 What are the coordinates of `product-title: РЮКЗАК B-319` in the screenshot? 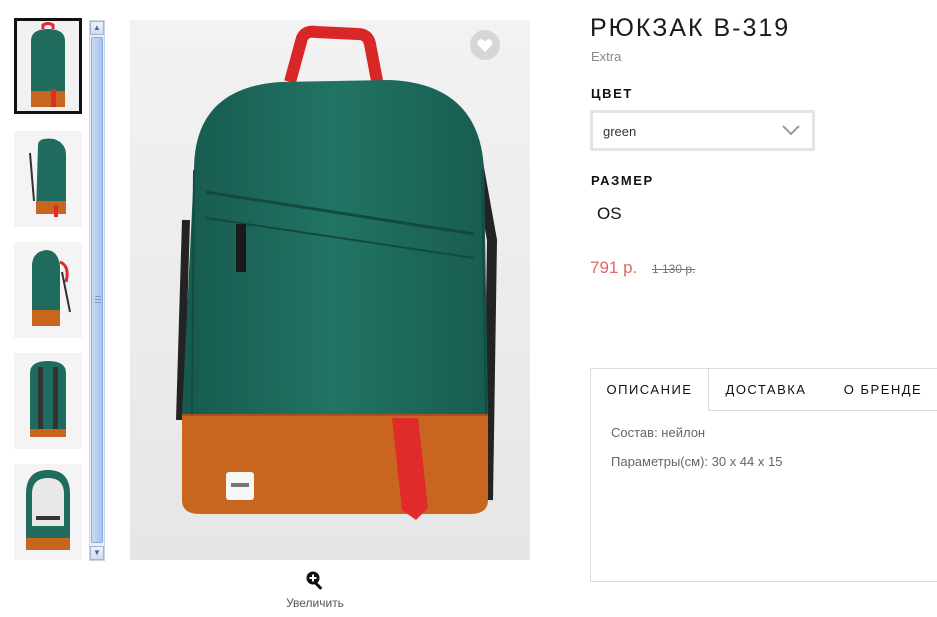 It's located at (690, 28).